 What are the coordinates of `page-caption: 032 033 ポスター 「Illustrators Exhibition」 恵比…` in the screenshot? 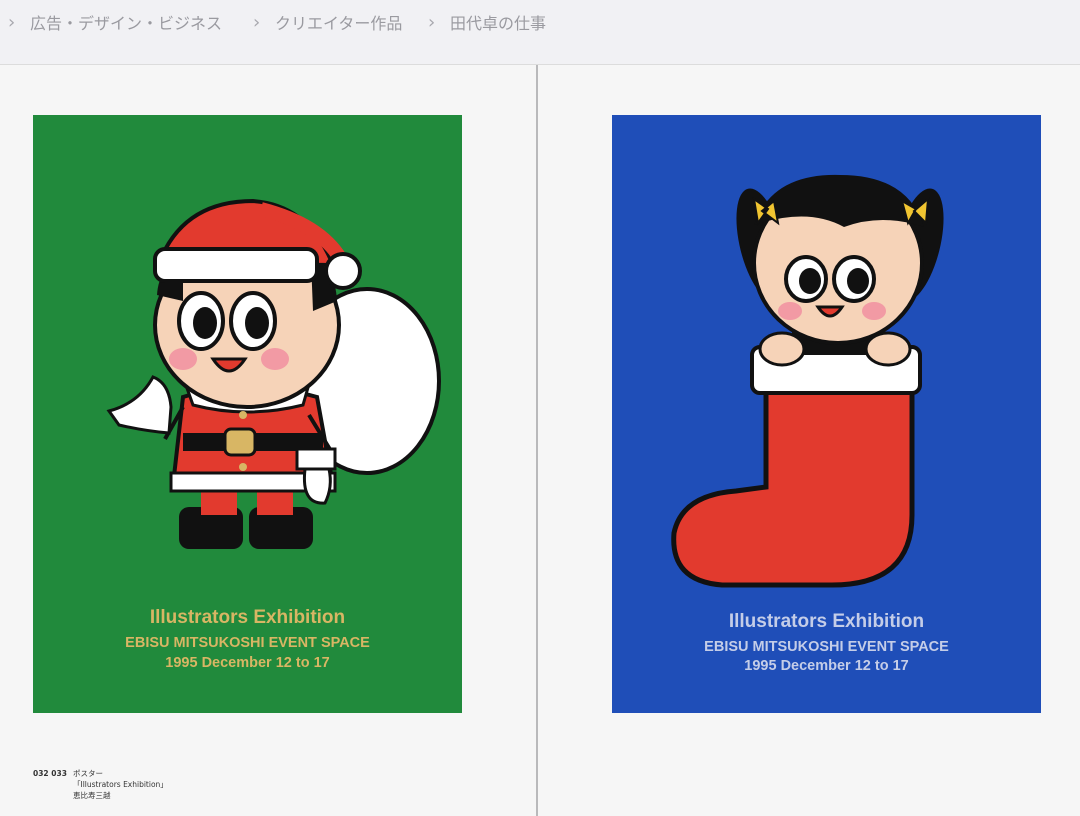 It's located at (100, 784).